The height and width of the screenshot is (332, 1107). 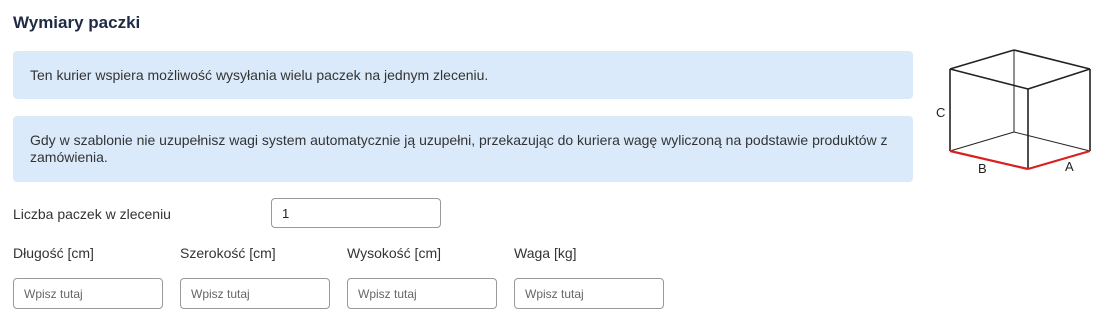 What do you see at coordinates (982, 168) in the screenshot?
I see `dimension-label-b: B` at bounding box center [982, 168].